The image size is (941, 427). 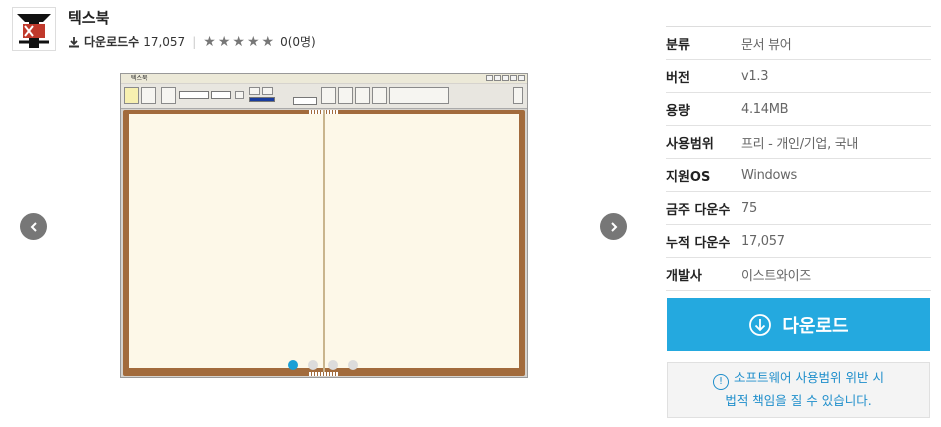 What do you see at coordinates (89, 18) in the screenshot?
I see `app-title: 텍스북` at bounding box center [89, 18].